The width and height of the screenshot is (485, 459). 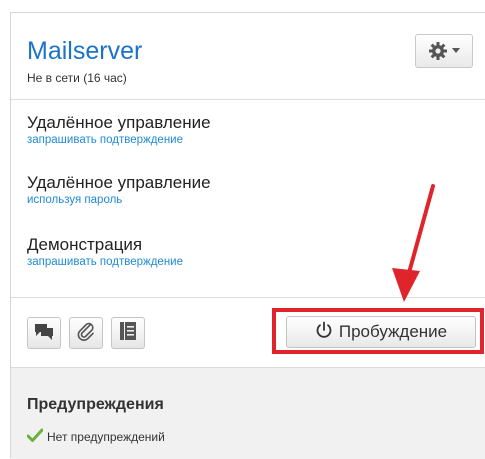 I want to click on paperclip-icon, so click(x=86, y=333).